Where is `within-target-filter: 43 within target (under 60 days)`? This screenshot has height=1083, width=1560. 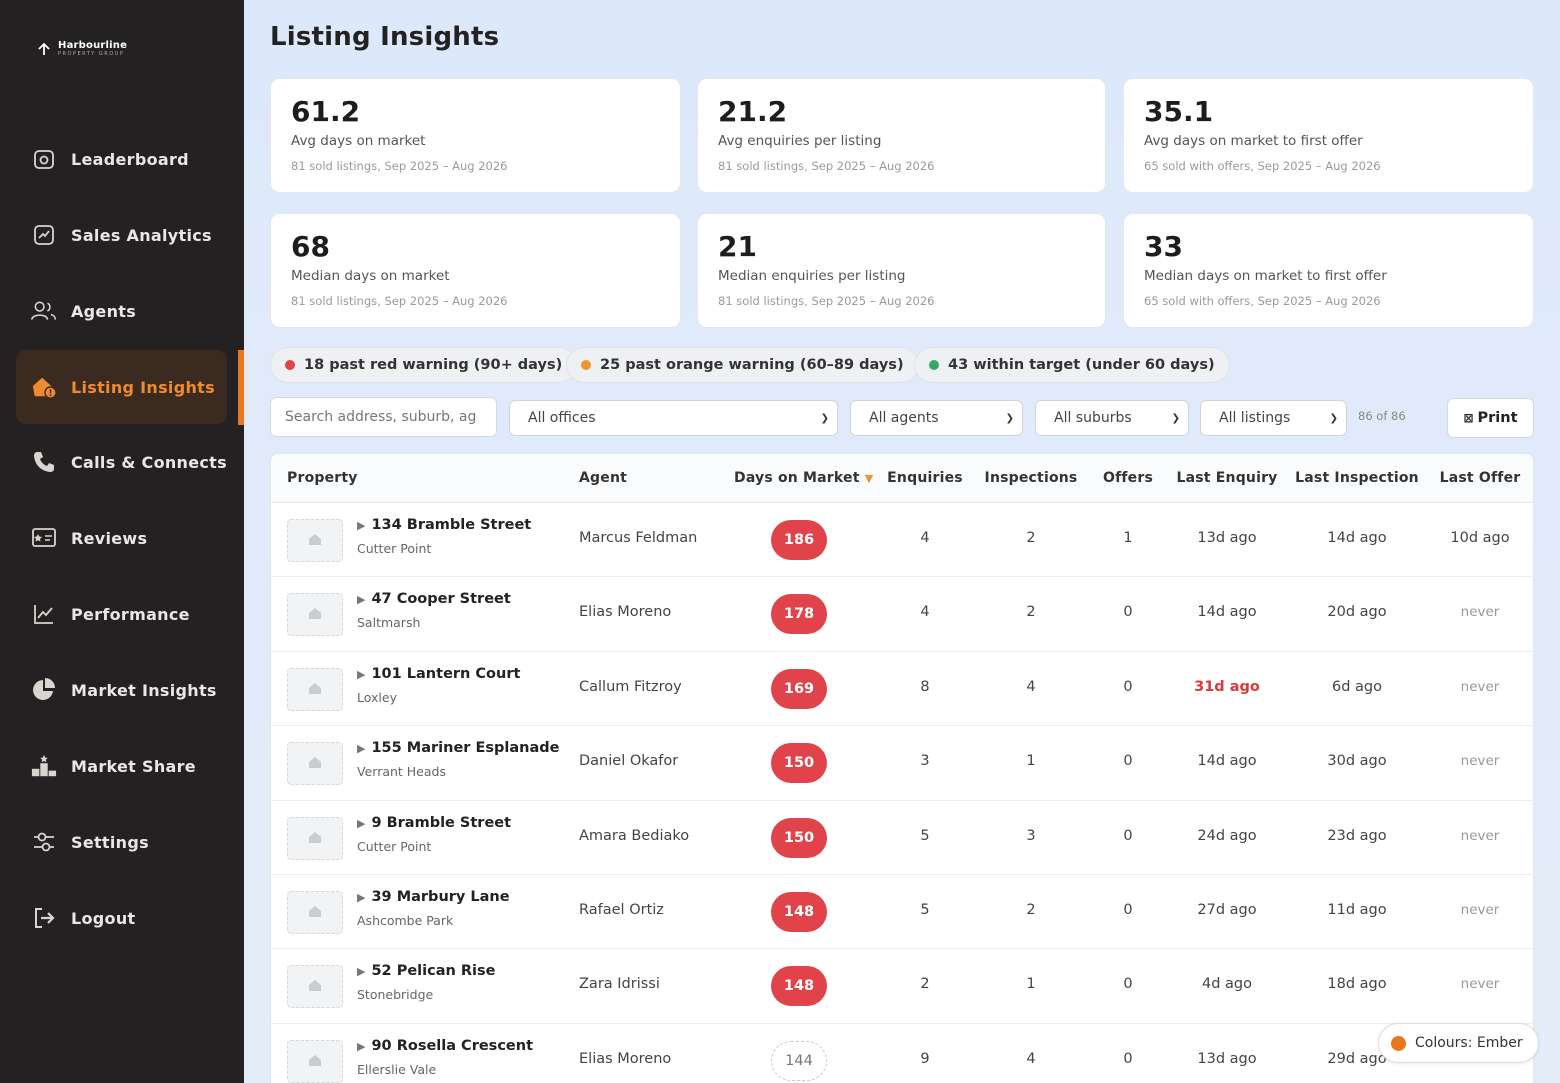 within-target-filter: 43 within target (under 60 days) is located at coordinates (1072, 365).